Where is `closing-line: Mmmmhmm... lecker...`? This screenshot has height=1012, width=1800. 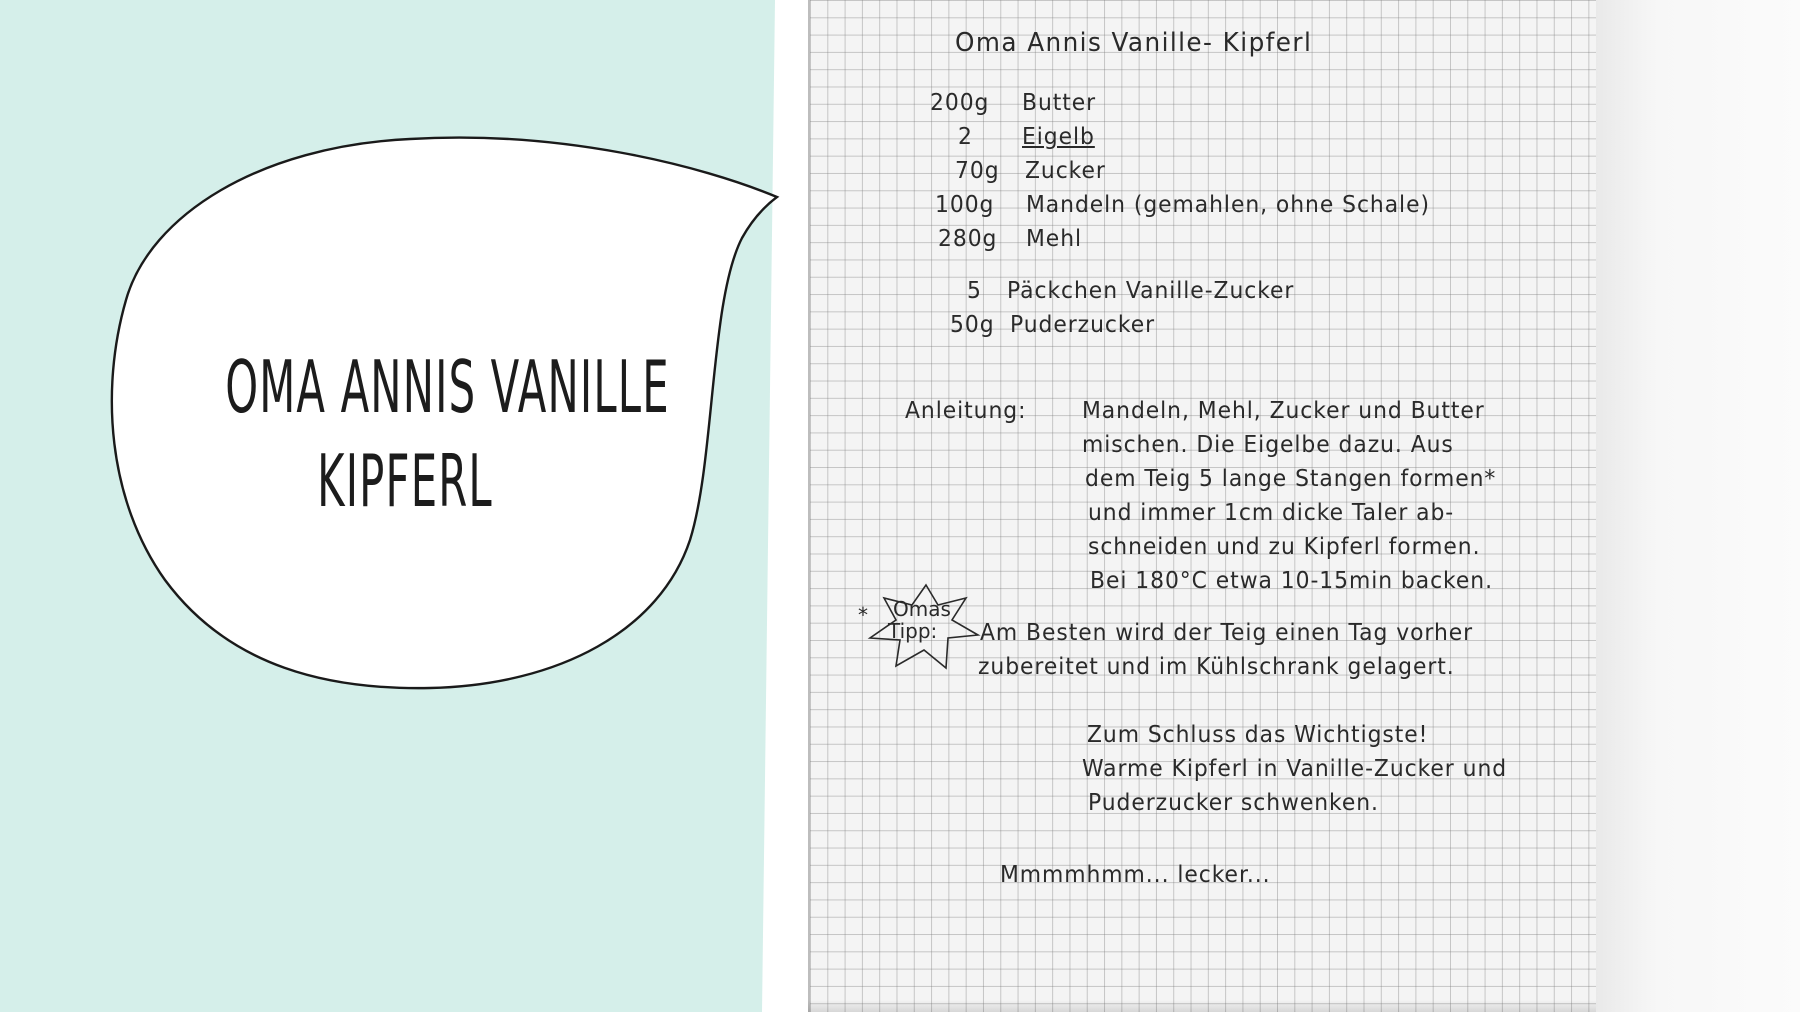
closing-line: Mmmmhmm... lecker... is located at coordinates (1135, 875).